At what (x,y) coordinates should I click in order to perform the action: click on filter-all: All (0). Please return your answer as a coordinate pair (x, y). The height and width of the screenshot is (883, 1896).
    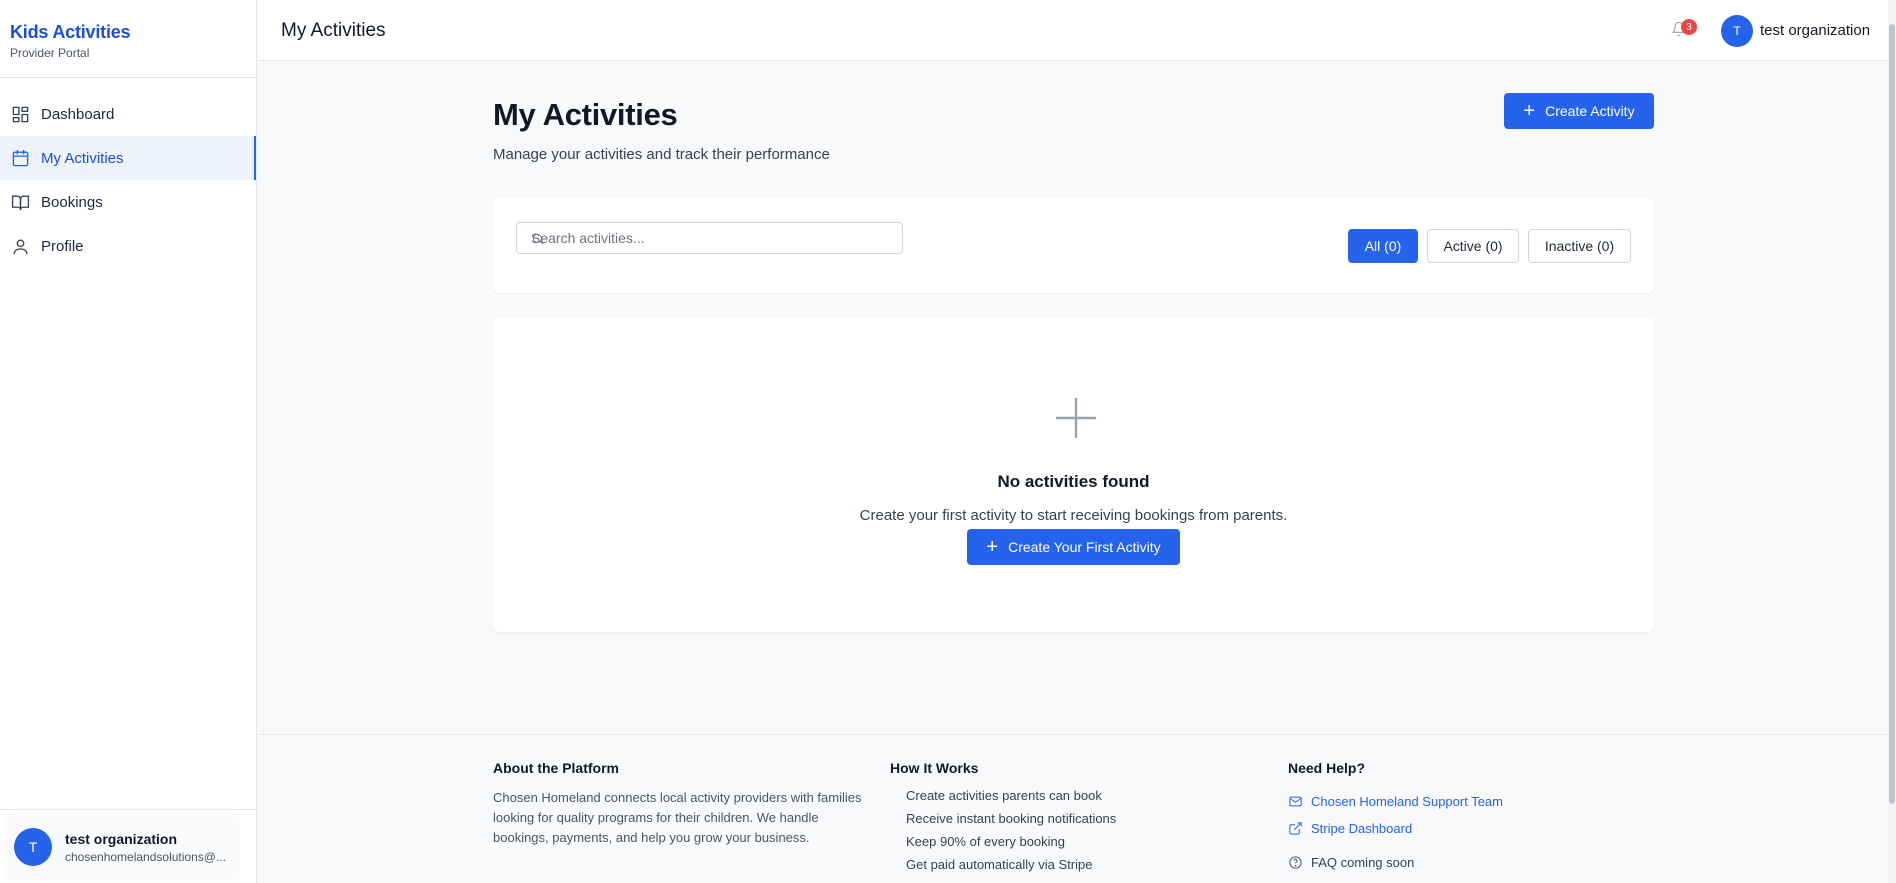
    Looking at the image, I should click on (1383, 246).